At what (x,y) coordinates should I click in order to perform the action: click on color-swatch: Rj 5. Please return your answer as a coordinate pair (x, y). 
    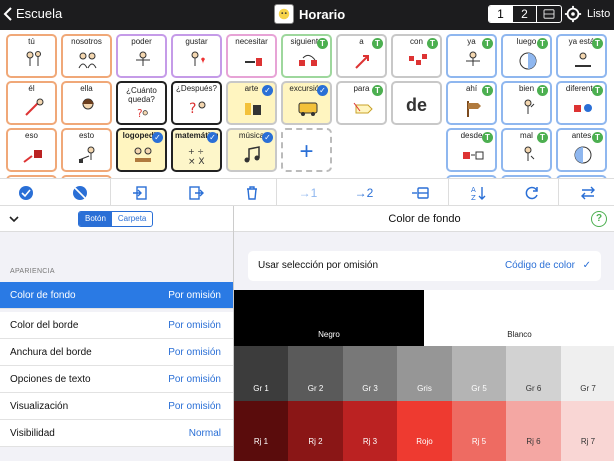
    Looking at the image, I should click on (479, 431).